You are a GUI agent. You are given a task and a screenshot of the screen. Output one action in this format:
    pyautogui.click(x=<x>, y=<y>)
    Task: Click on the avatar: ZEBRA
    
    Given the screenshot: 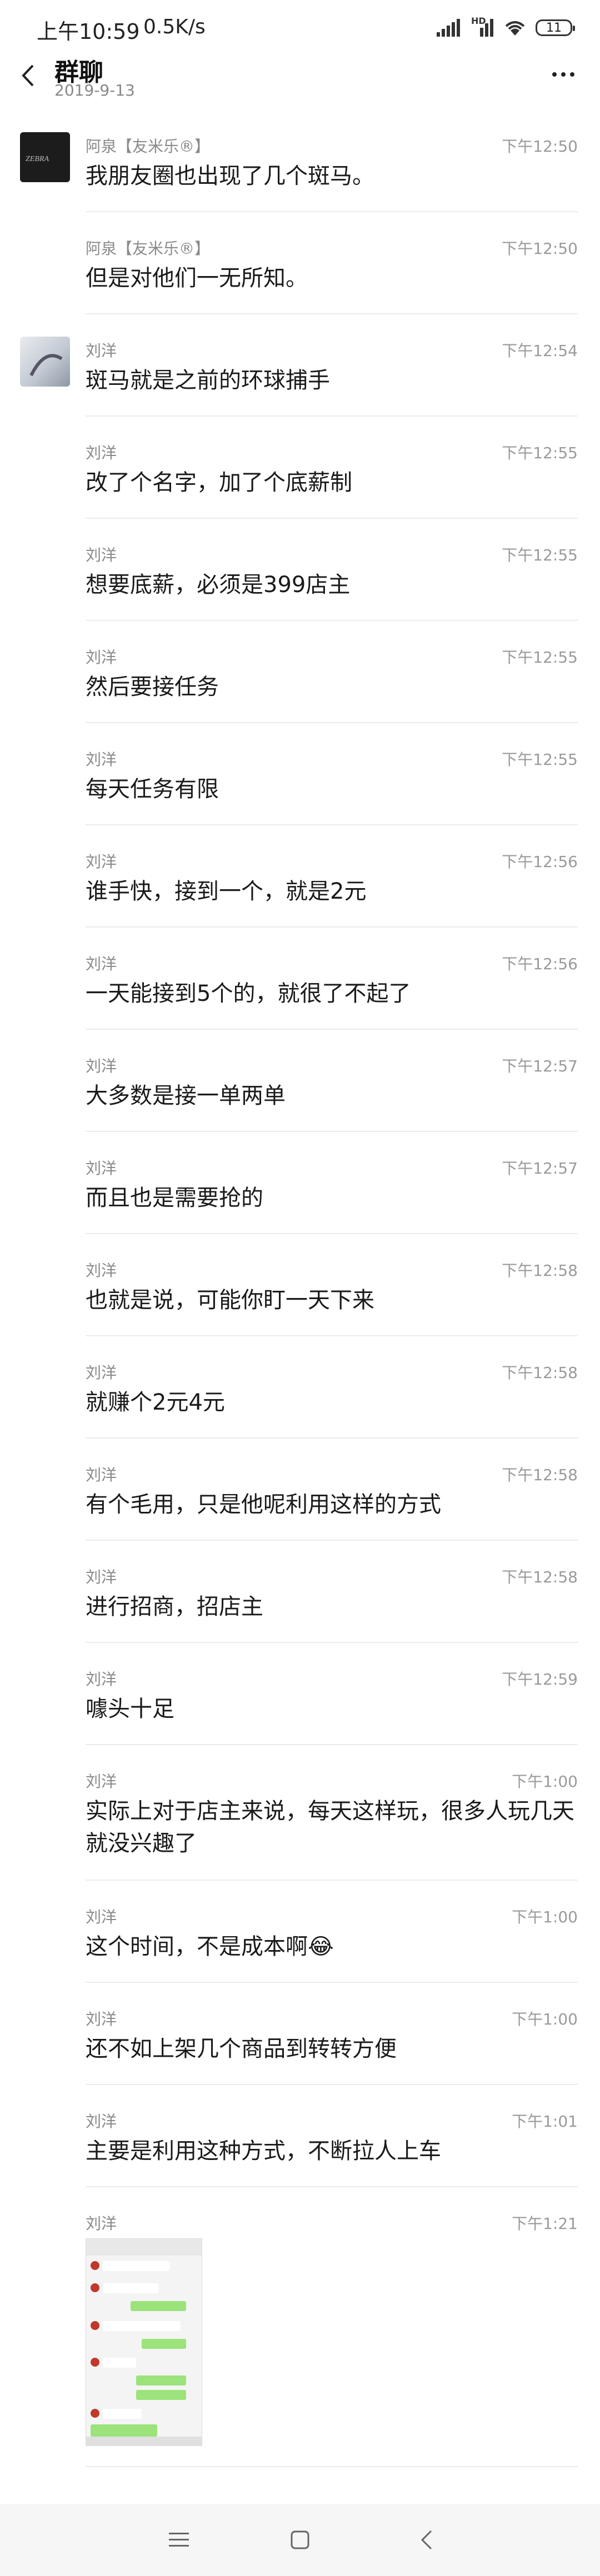 What is the action you would take?
    pyautogui.click(x=45, y=157)
    